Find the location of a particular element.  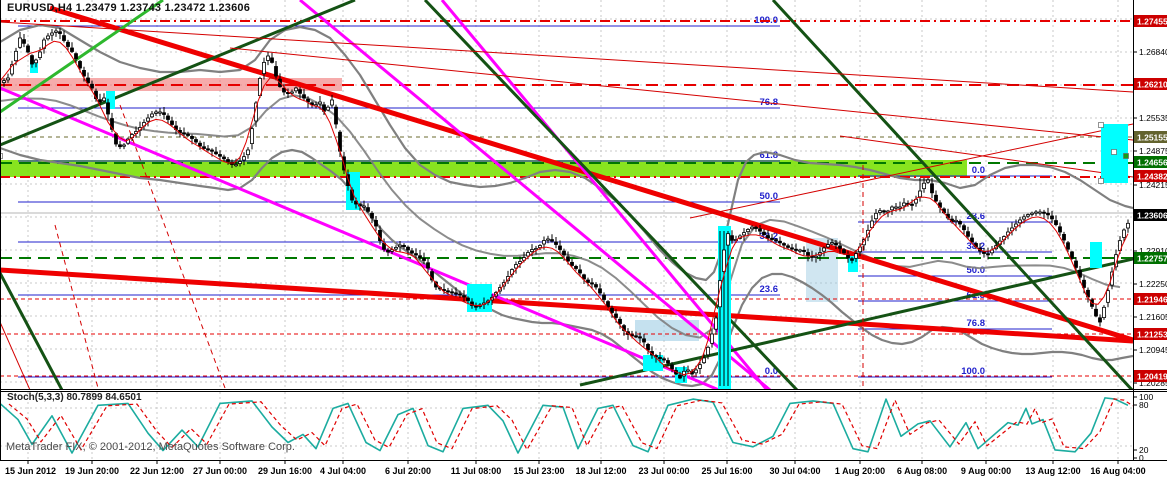

svg-text: 1.21253 is located at coordinates (1152, 335).